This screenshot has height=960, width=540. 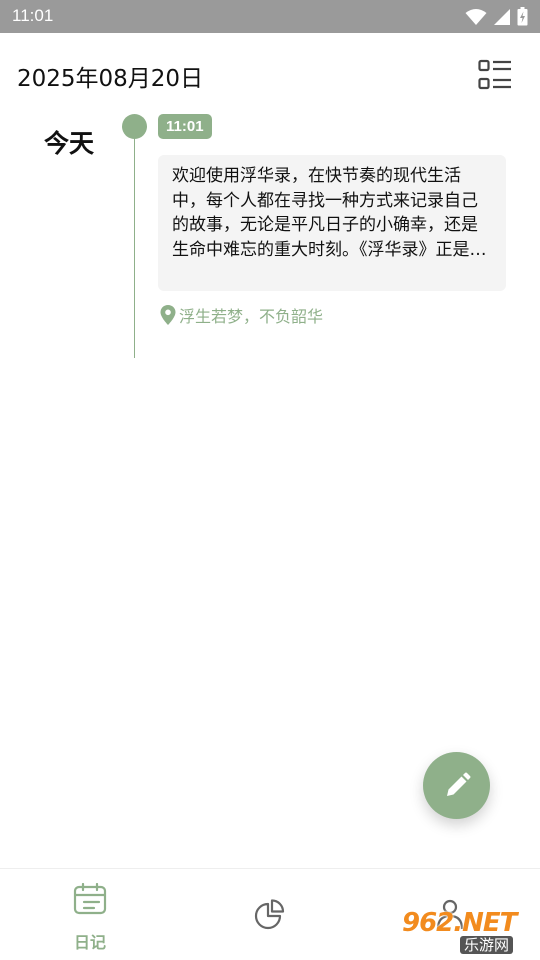 What do you see at coordinates (134, 126) in the screenshot?
I see `timeline-dot` at bounding box center [134, 126].